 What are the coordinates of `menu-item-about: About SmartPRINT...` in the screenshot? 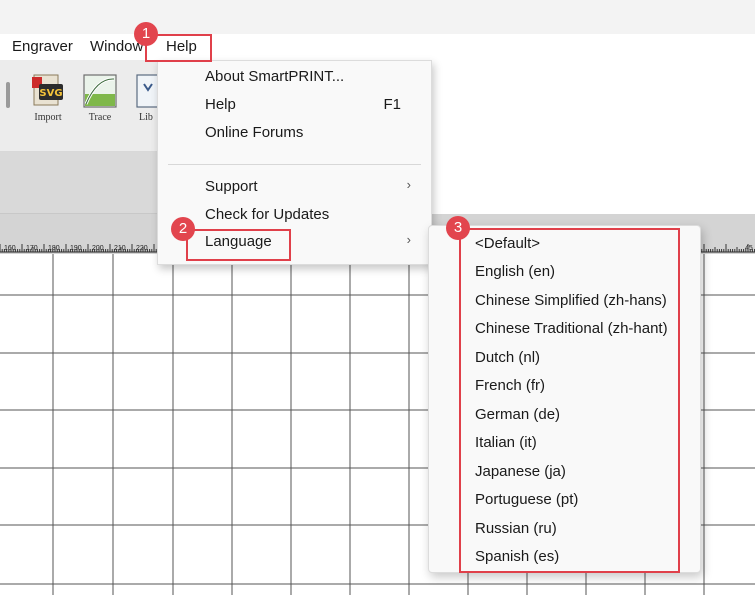 It's located at (294, 77).